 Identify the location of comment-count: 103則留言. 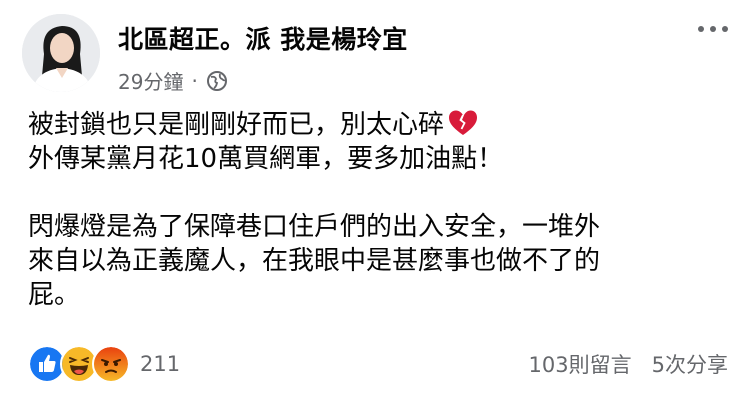
(580, 364).